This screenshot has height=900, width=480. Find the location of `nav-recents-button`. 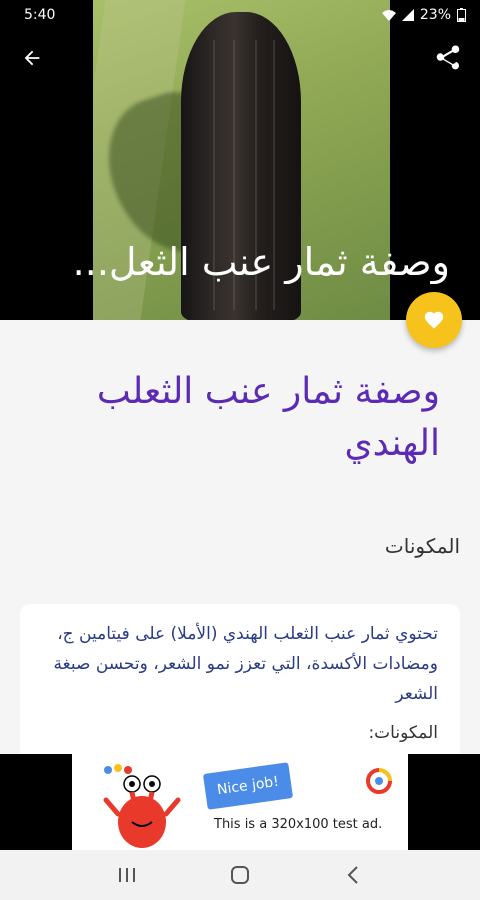

nav-recents-button is located at coordinates (127, 875).